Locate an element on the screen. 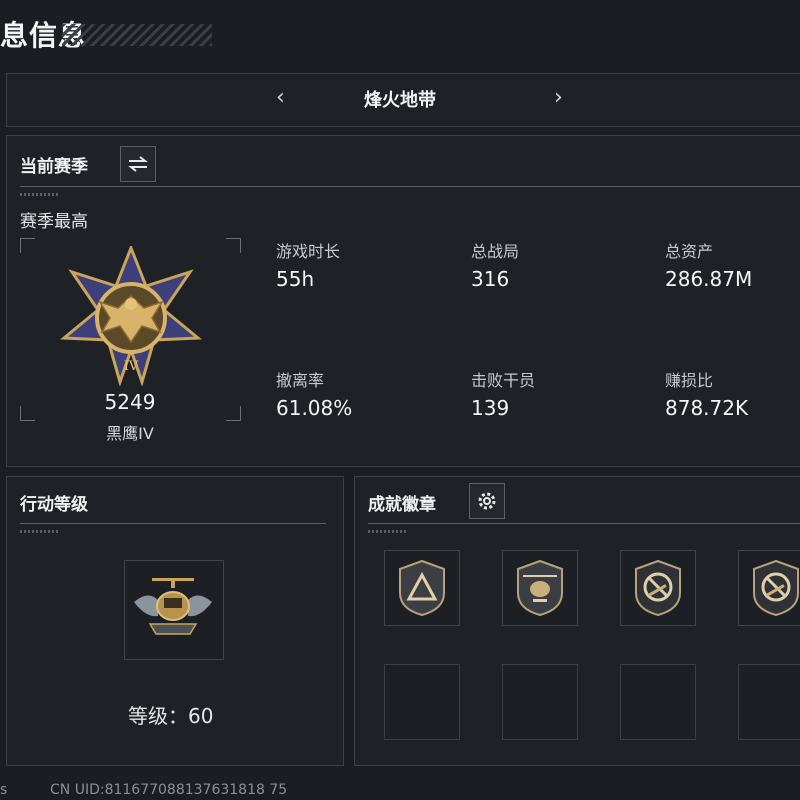 The height and width of the screenshot is (800, 800). swap-season-button is located at coordinates (138, 164).